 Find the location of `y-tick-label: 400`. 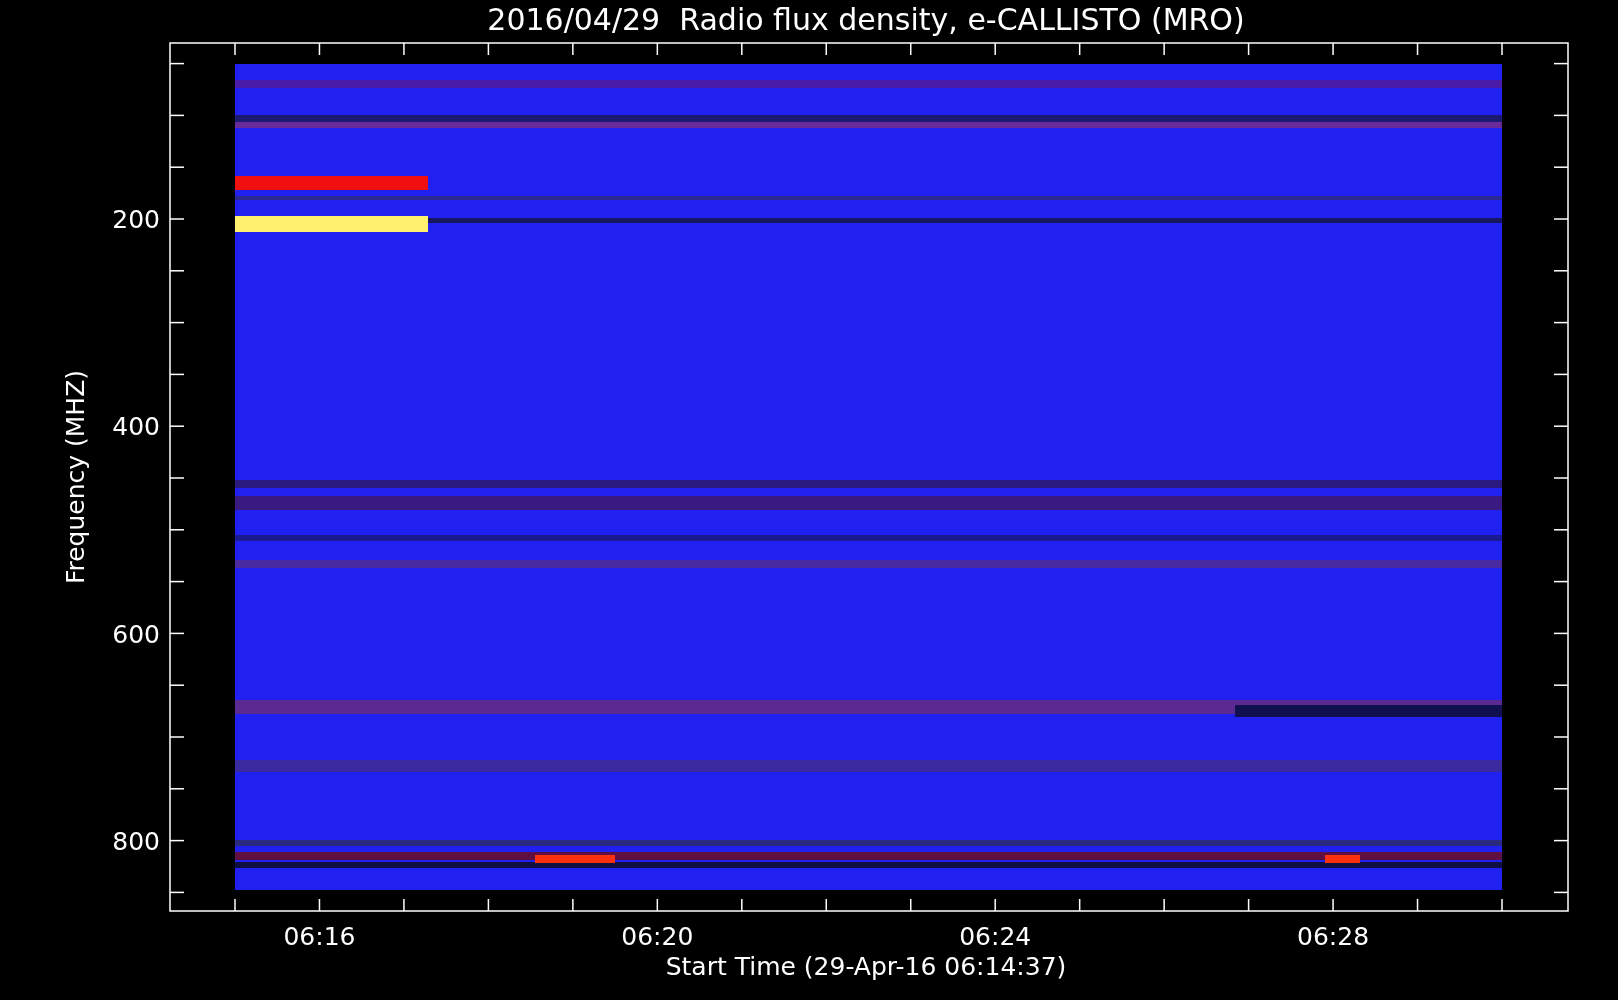

y-tick-label: 400 is located at coordinates (136, 427).